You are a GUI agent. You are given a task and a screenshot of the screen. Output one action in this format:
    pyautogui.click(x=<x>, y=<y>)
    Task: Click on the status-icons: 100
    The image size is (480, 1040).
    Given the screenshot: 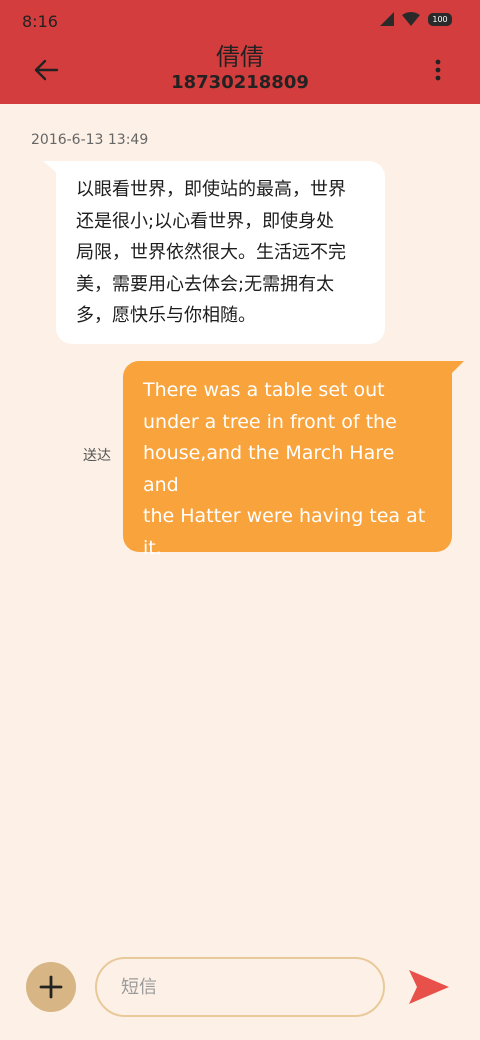 What is the action you would take?
    pyautogui.click(x=416, y=19)
    